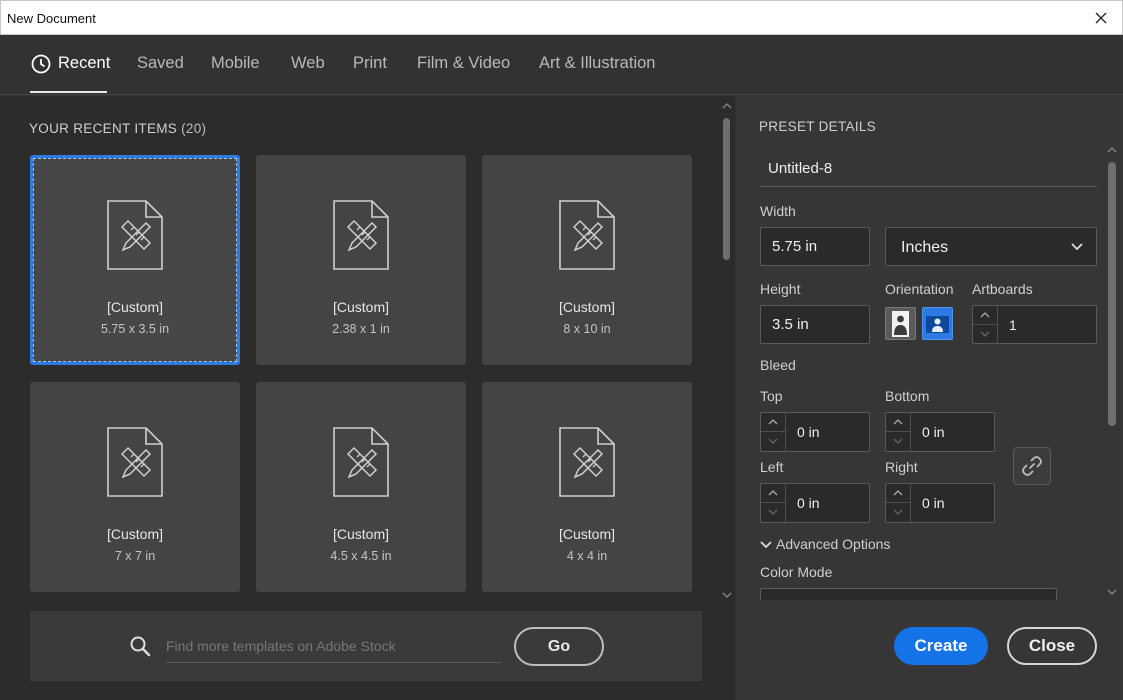 This screenshot has width=1123, height=700. I want to click on bleed-left-stepper: 0 in, so click(815, 503).